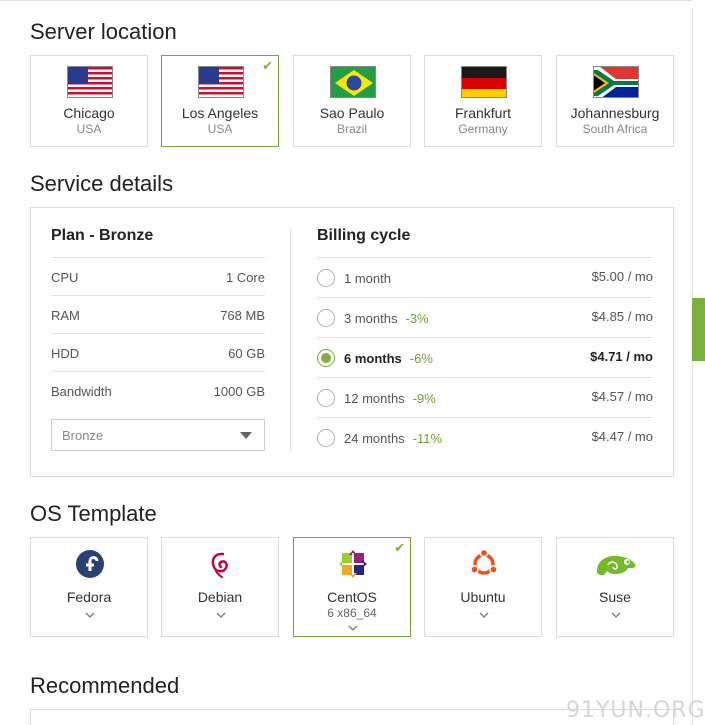 The image size is (705, 725). Describe the element at coordinates (616, 564) in the screenshot. I see `suse-icon` at that location.